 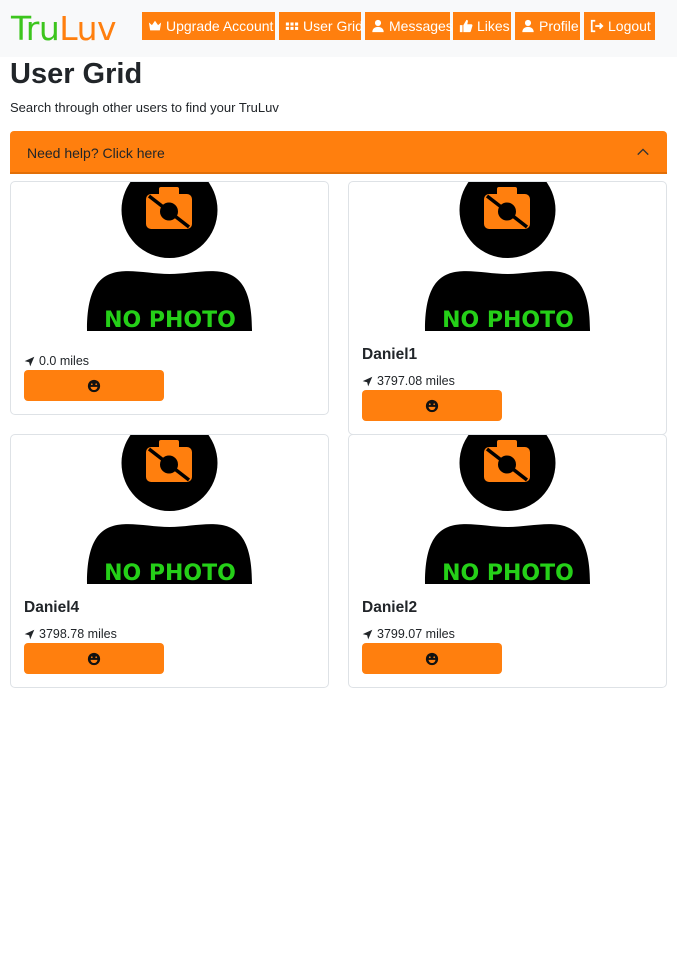 I want to click on distance-text: 0.0 miles, so click(x=64, y=361).